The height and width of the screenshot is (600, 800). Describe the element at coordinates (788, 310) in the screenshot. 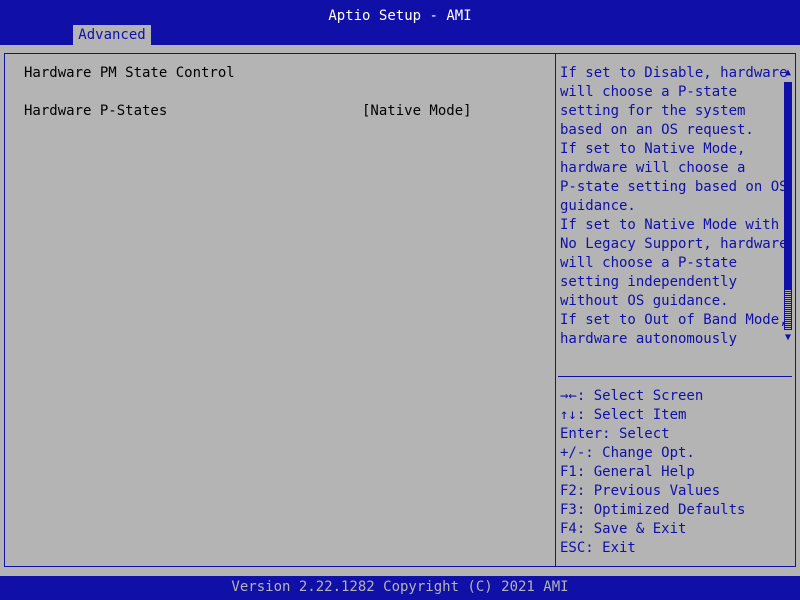

I see `scrollbar-thumb` at that location.